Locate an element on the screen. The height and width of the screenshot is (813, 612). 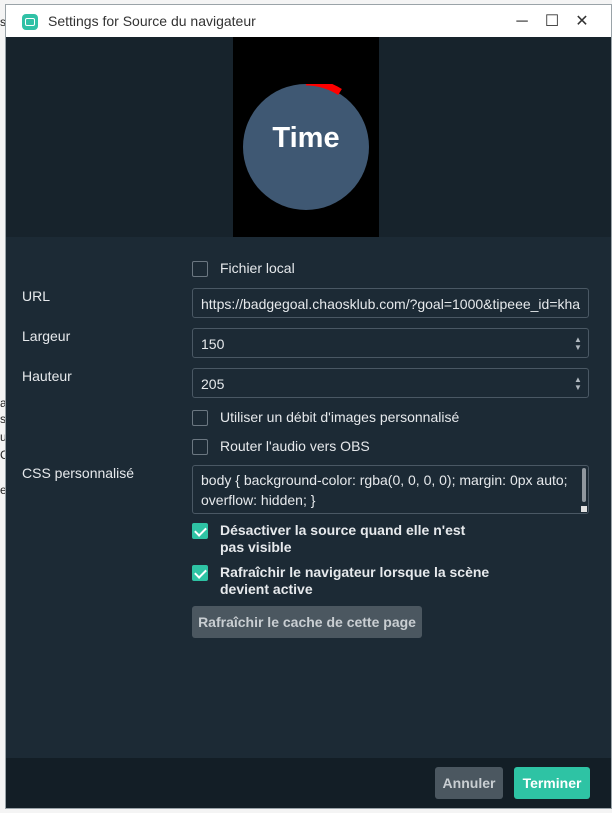
resize-grip-icon is located at coordinates (584, 509).